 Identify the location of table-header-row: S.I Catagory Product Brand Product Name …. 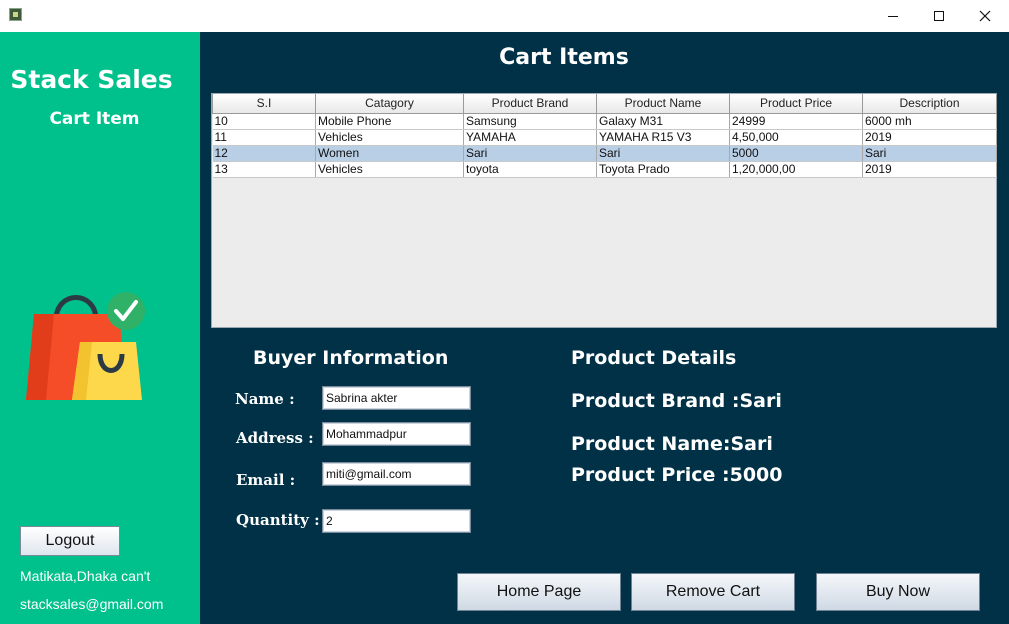
(604, 104).